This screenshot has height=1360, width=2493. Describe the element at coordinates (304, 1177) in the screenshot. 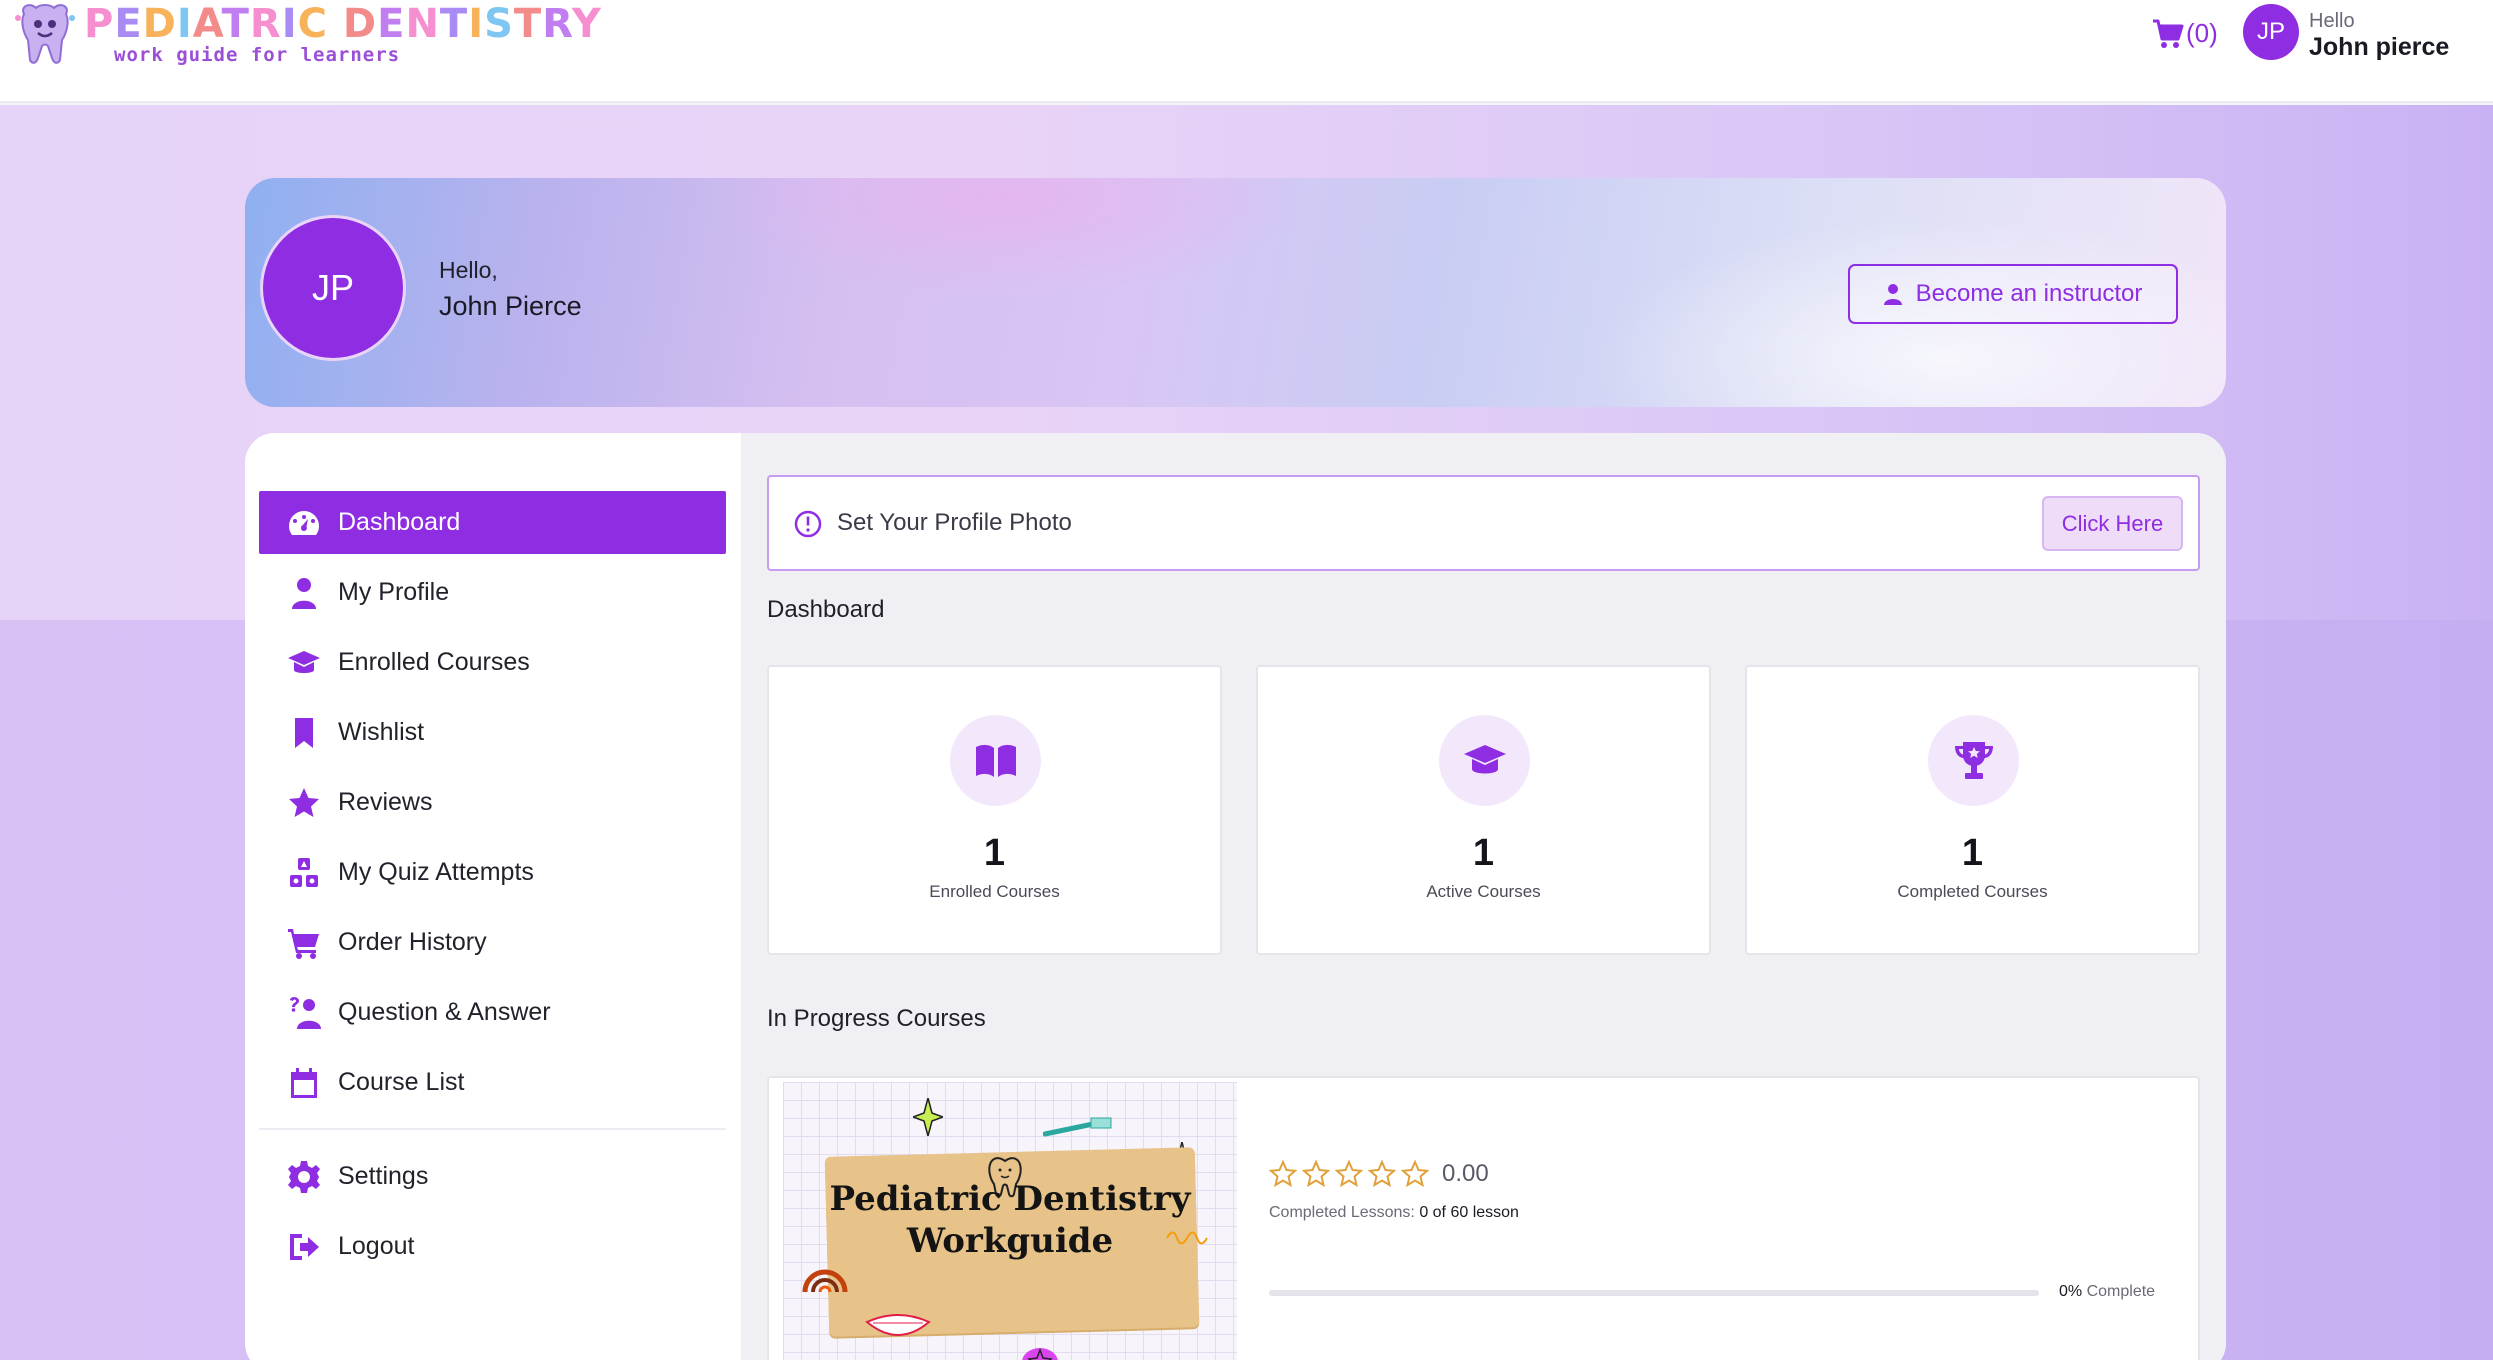

I see `gear-icon` at that location.